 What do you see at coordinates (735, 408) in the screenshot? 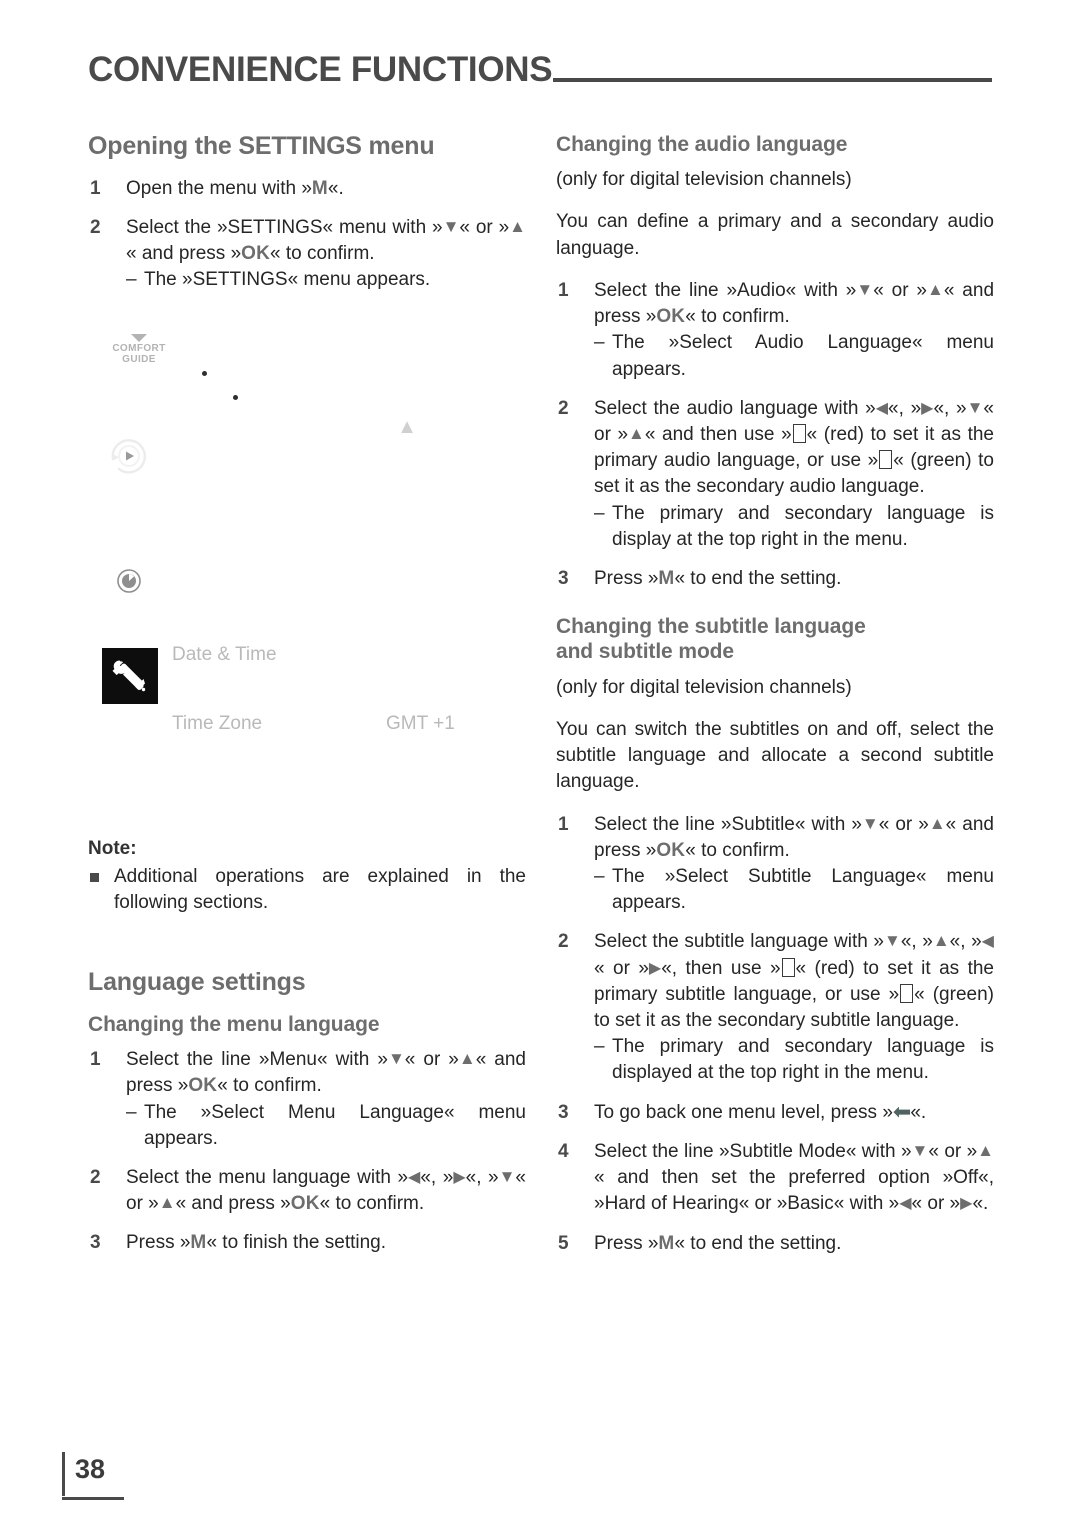
I see `step-text: Select the audio language with »` at bounding box center [735, 408].